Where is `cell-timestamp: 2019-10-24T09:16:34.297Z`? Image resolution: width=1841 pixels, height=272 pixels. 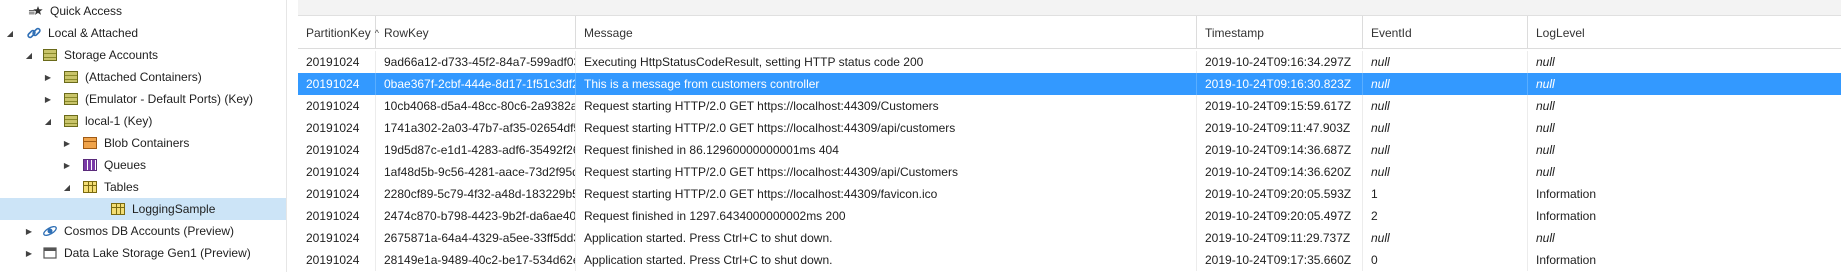 cell-timestamp: 2019-10-24T09:16:34.297Z is located at coordinates (1280, 62).